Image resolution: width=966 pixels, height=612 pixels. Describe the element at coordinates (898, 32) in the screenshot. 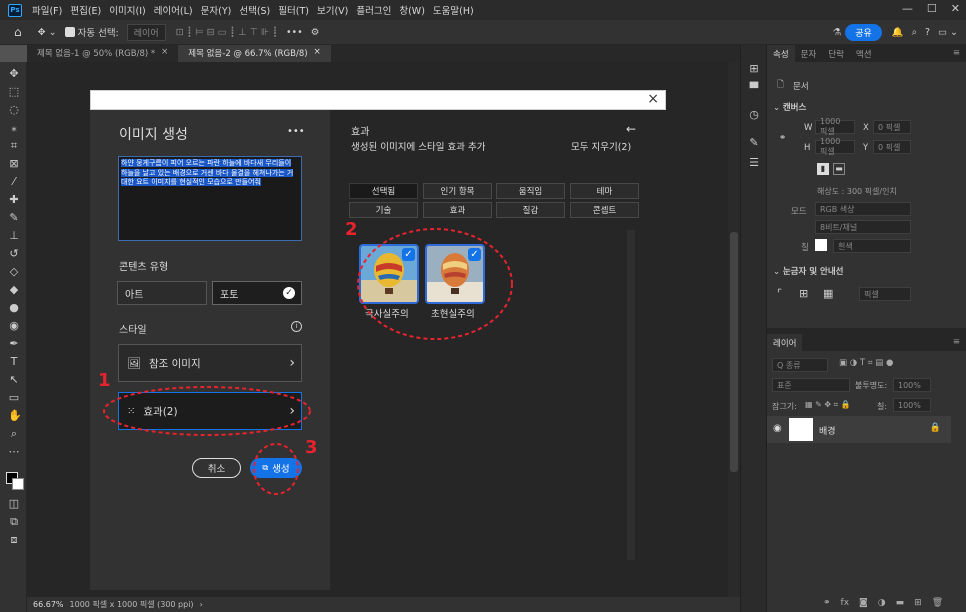

I see `bell-icon: 🔔` at that location.